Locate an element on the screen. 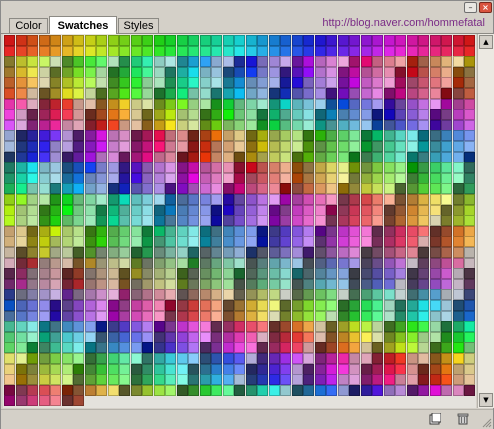 This screenshot has height=429, width=494. tab-styles: Styles is located at coordinates (138, 25).